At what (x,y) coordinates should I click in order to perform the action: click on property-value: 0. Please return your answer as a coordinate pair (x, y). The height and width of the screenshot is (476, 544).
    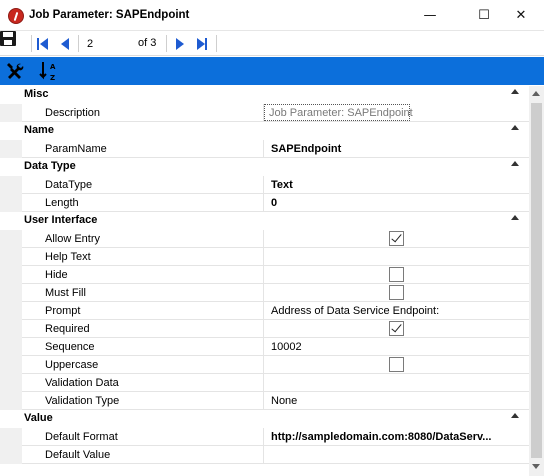
    Looking at the image, I should click on (274, 203).